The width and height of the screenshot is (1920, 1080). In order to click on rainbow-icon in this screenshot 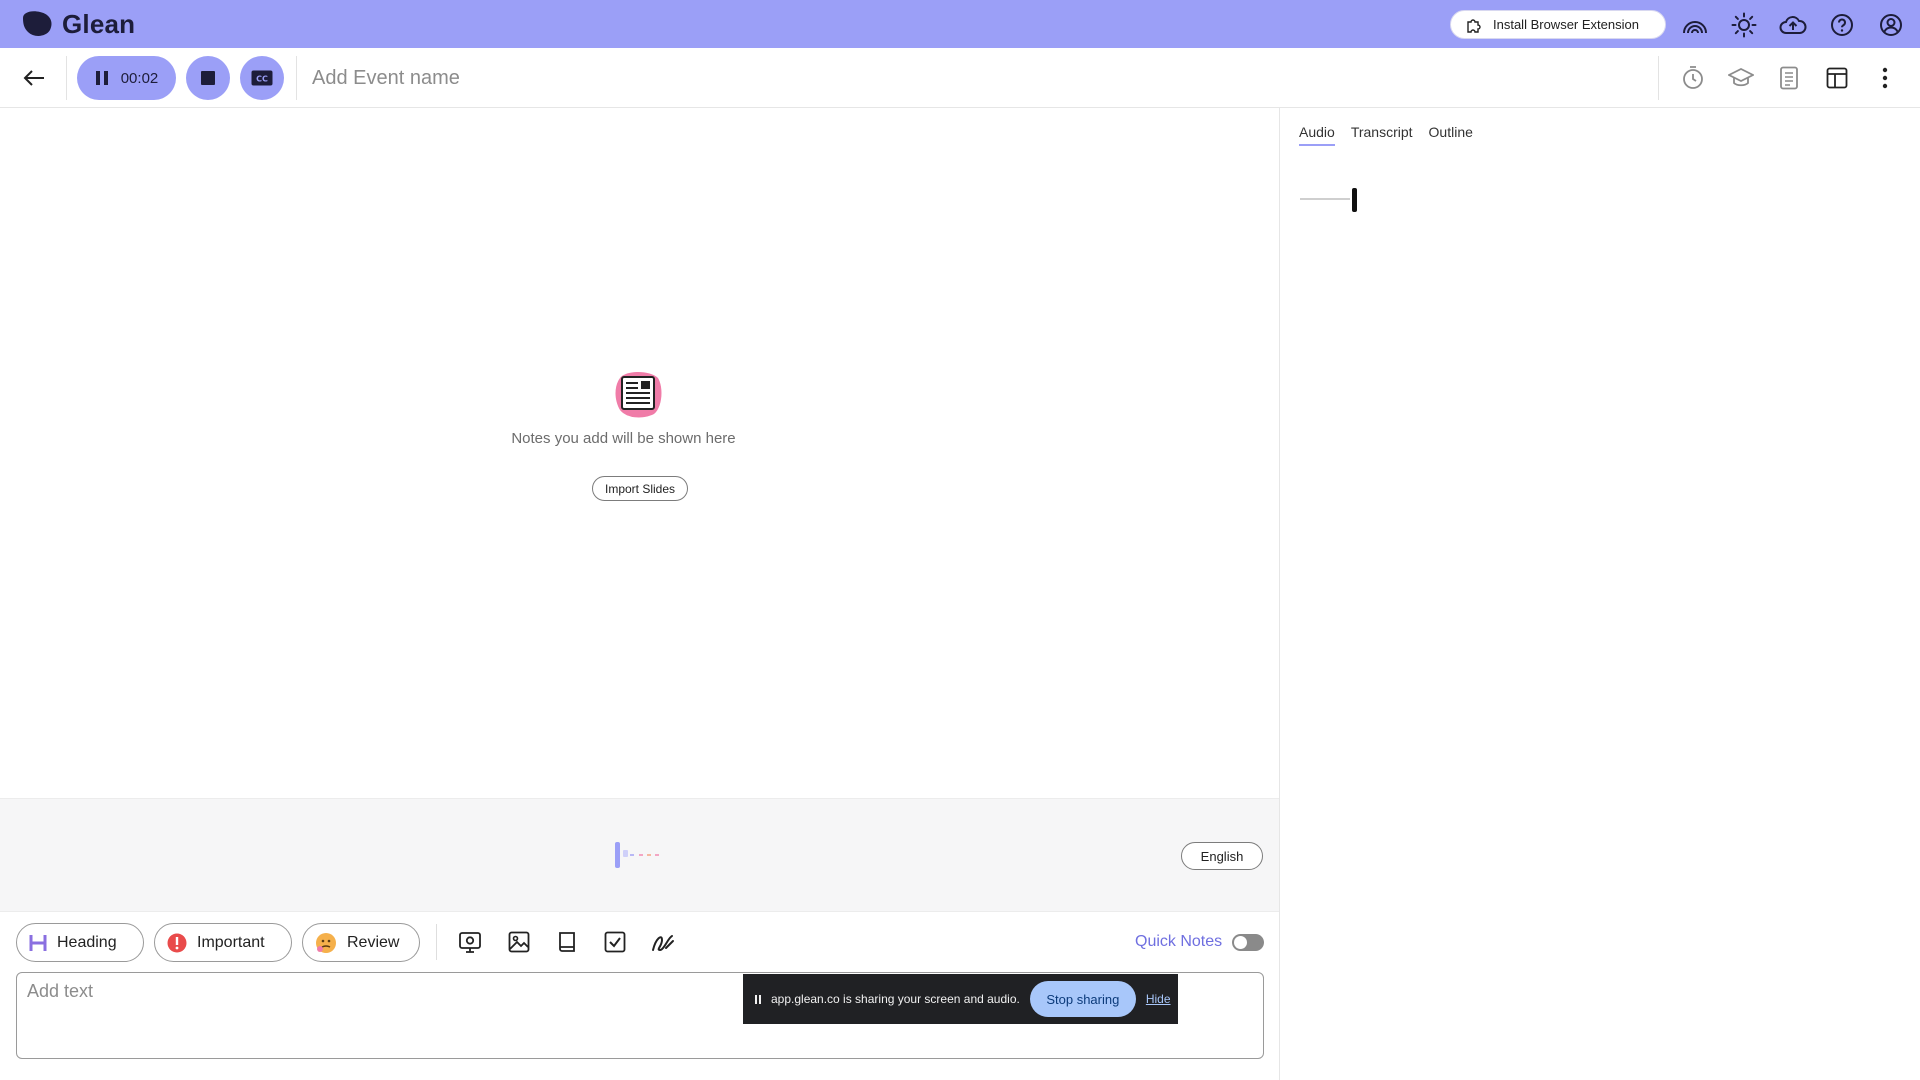, I will do `click(1695, 25)`.